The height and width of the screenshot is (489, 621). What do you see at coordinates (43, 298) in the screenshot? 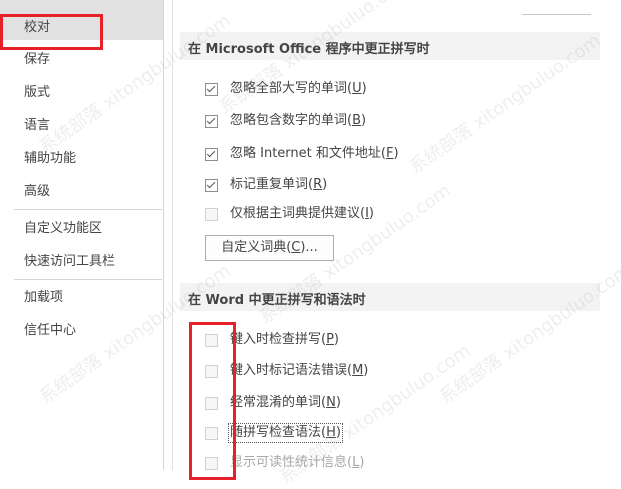
I see `sidebar-item-addins: 加载项` at bounding box center [43, 298].